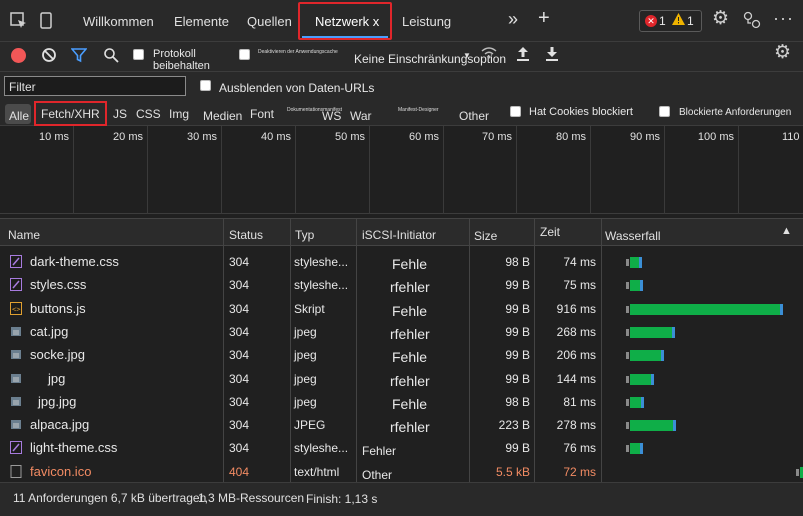  Describe the element at coordinates (418, 110) in the screenshot. I see `filter-manifest: Manifest-Designer` at that location.